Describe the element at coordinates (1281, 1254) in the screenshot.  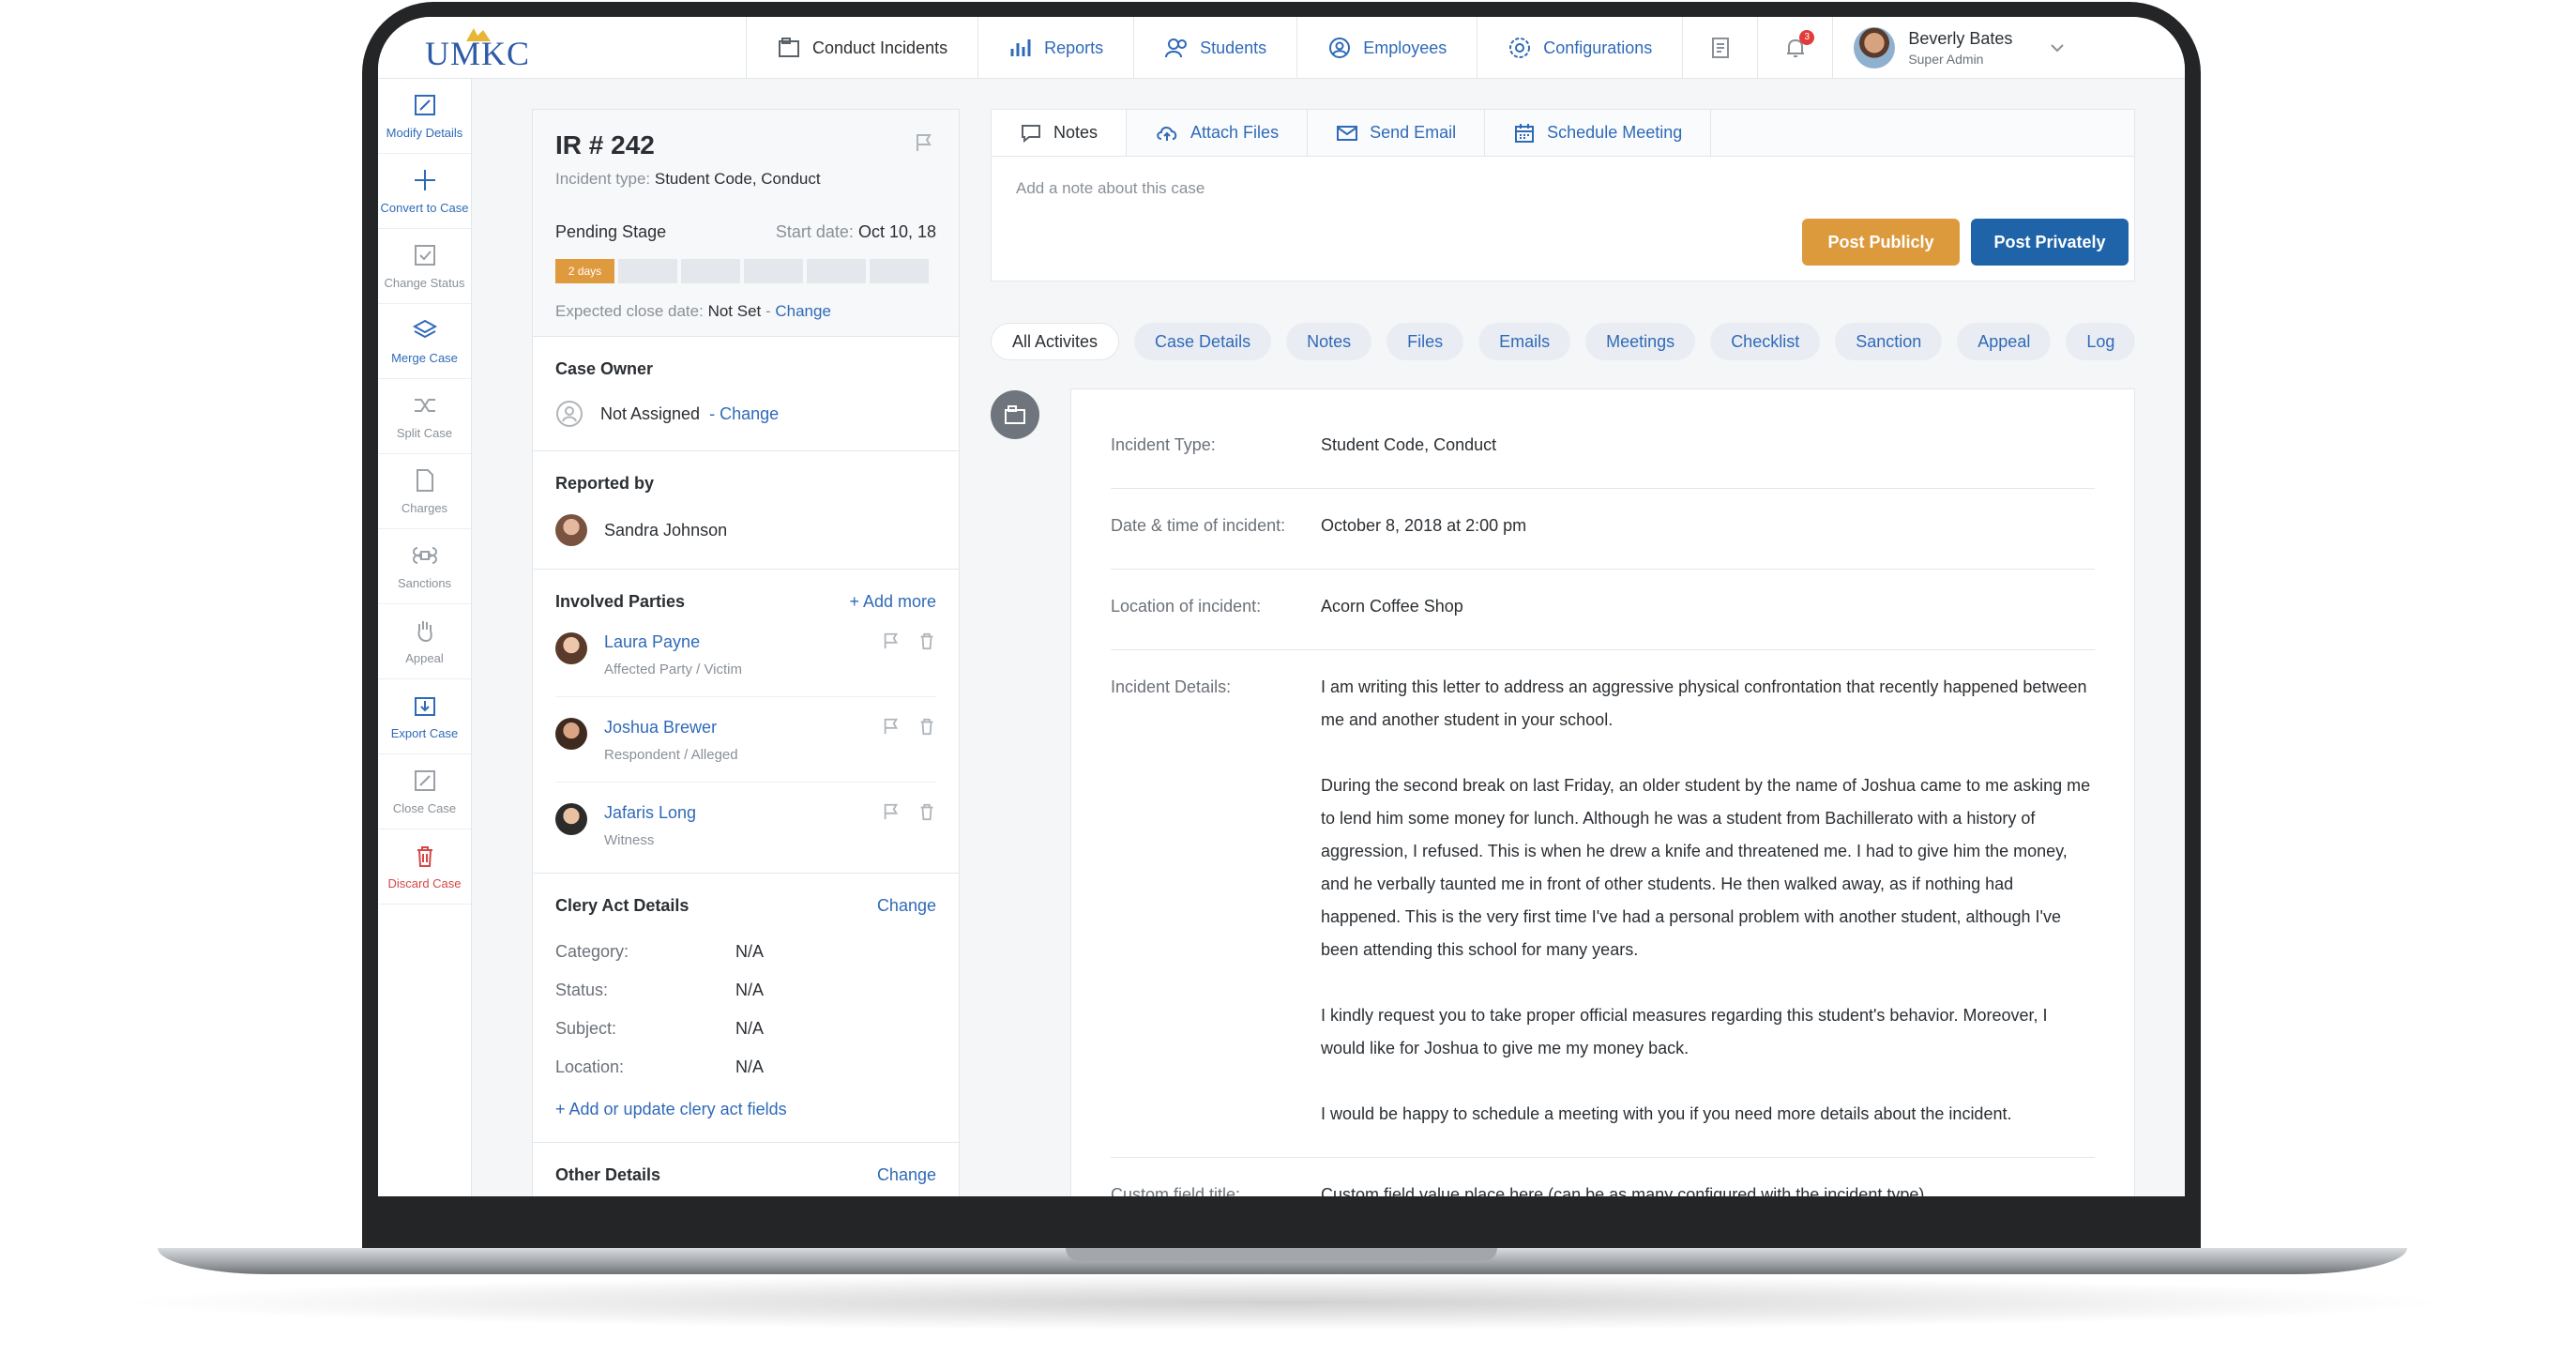
I see `laptop-notch` at that location.